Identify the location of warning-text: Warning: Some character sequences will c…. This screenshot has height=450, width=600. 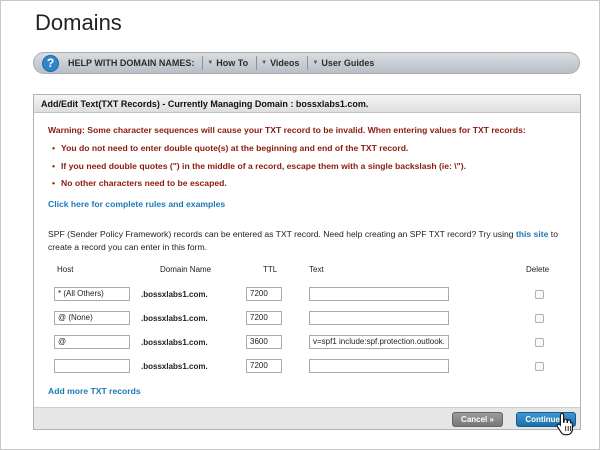
(287, 130).